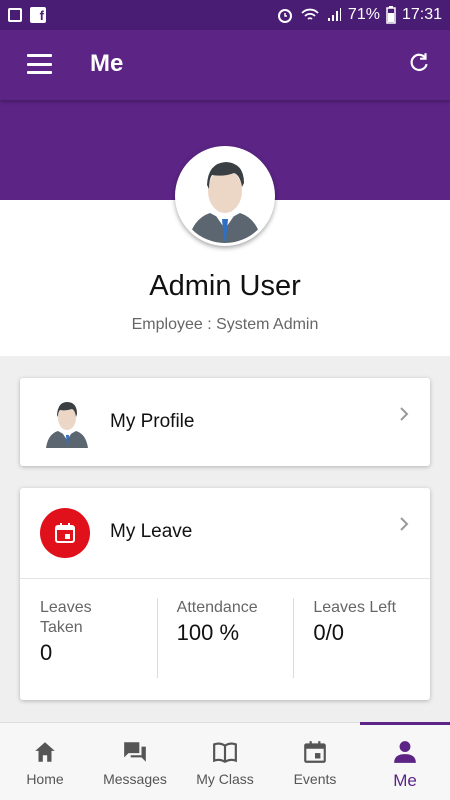 The width and height of the screenshot is (450, 800). What do you see at coordinates (151, 531) in the screenshot?
I see `my-leave-label: My Leave` at bounding box center [151, 531].